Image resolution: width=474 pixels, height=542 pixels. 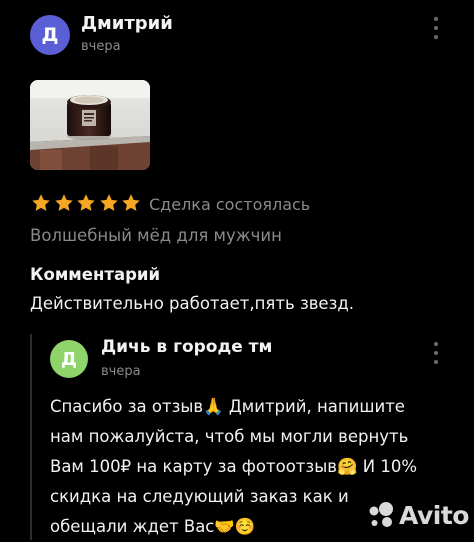 I want to click on watermark-text: Avito, so click(x=434, y=515).